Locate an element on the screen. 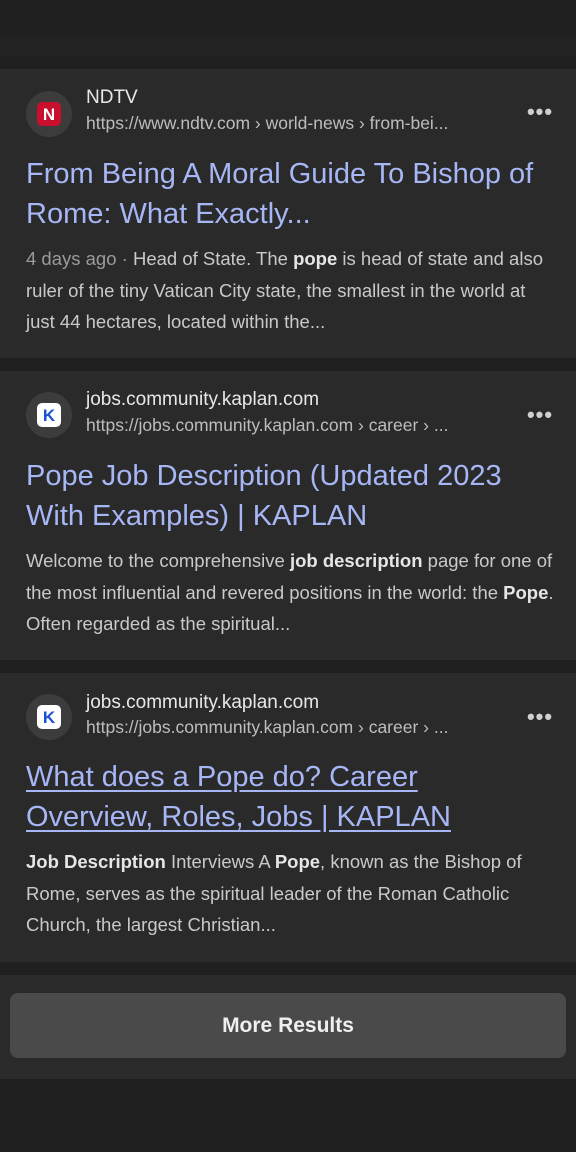 The image size is (576, 1152). more-results-container: More Results is located at coordinates (288, 1027).